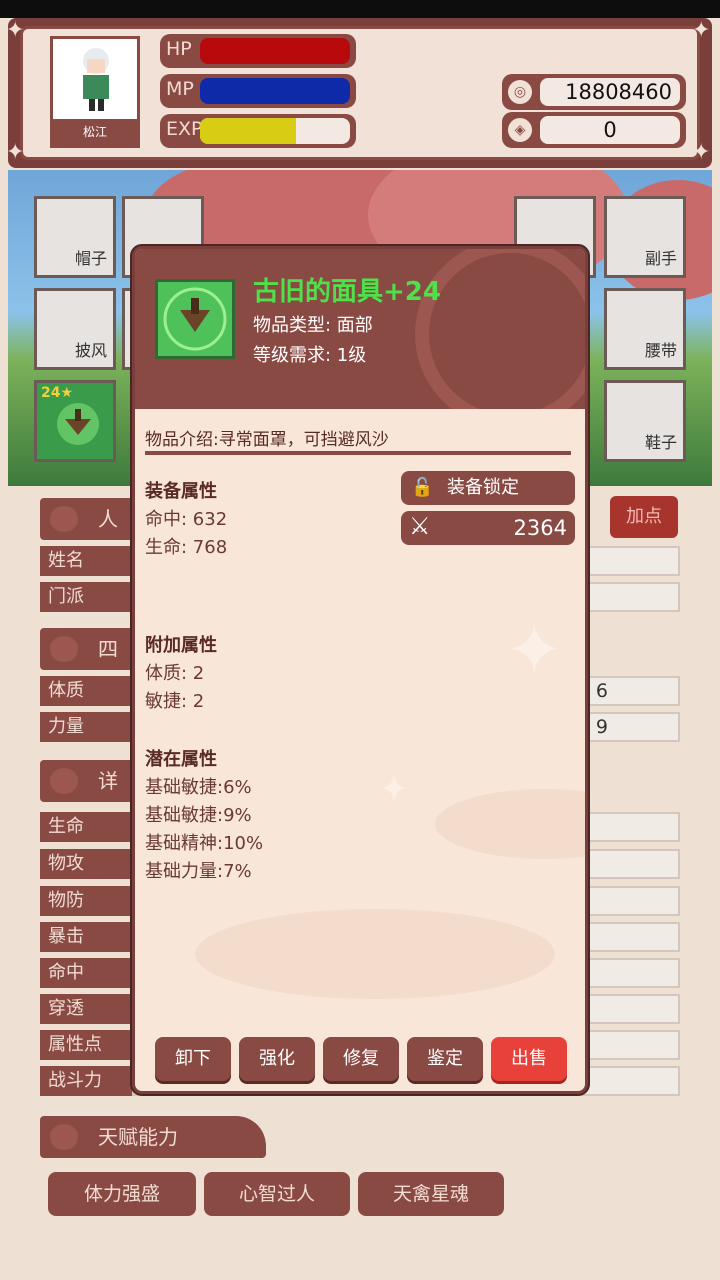 This screenshot has height=1280, width=720. I want to click on section-talents: 天赋能力, so click(153, 1137).